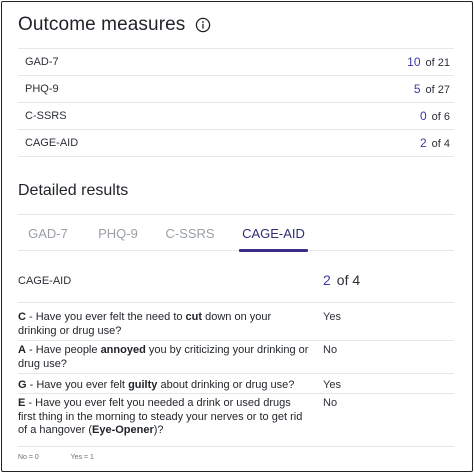 The height and width of the screenshot is (473, 474). I want to click on measure-score-value: 0, so click(423, 116).